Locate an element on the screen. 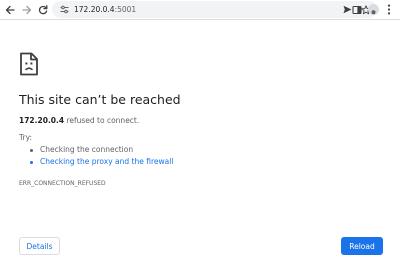 The width and height of the screenshot is (400, 266). side-panel-icon is located at coordinates (357, 9).